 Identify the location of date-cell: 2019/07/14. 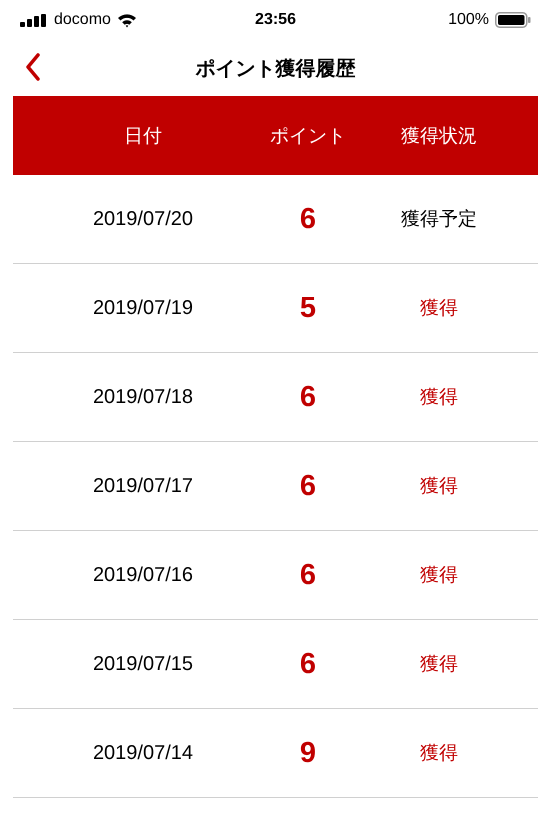
(143, 753).